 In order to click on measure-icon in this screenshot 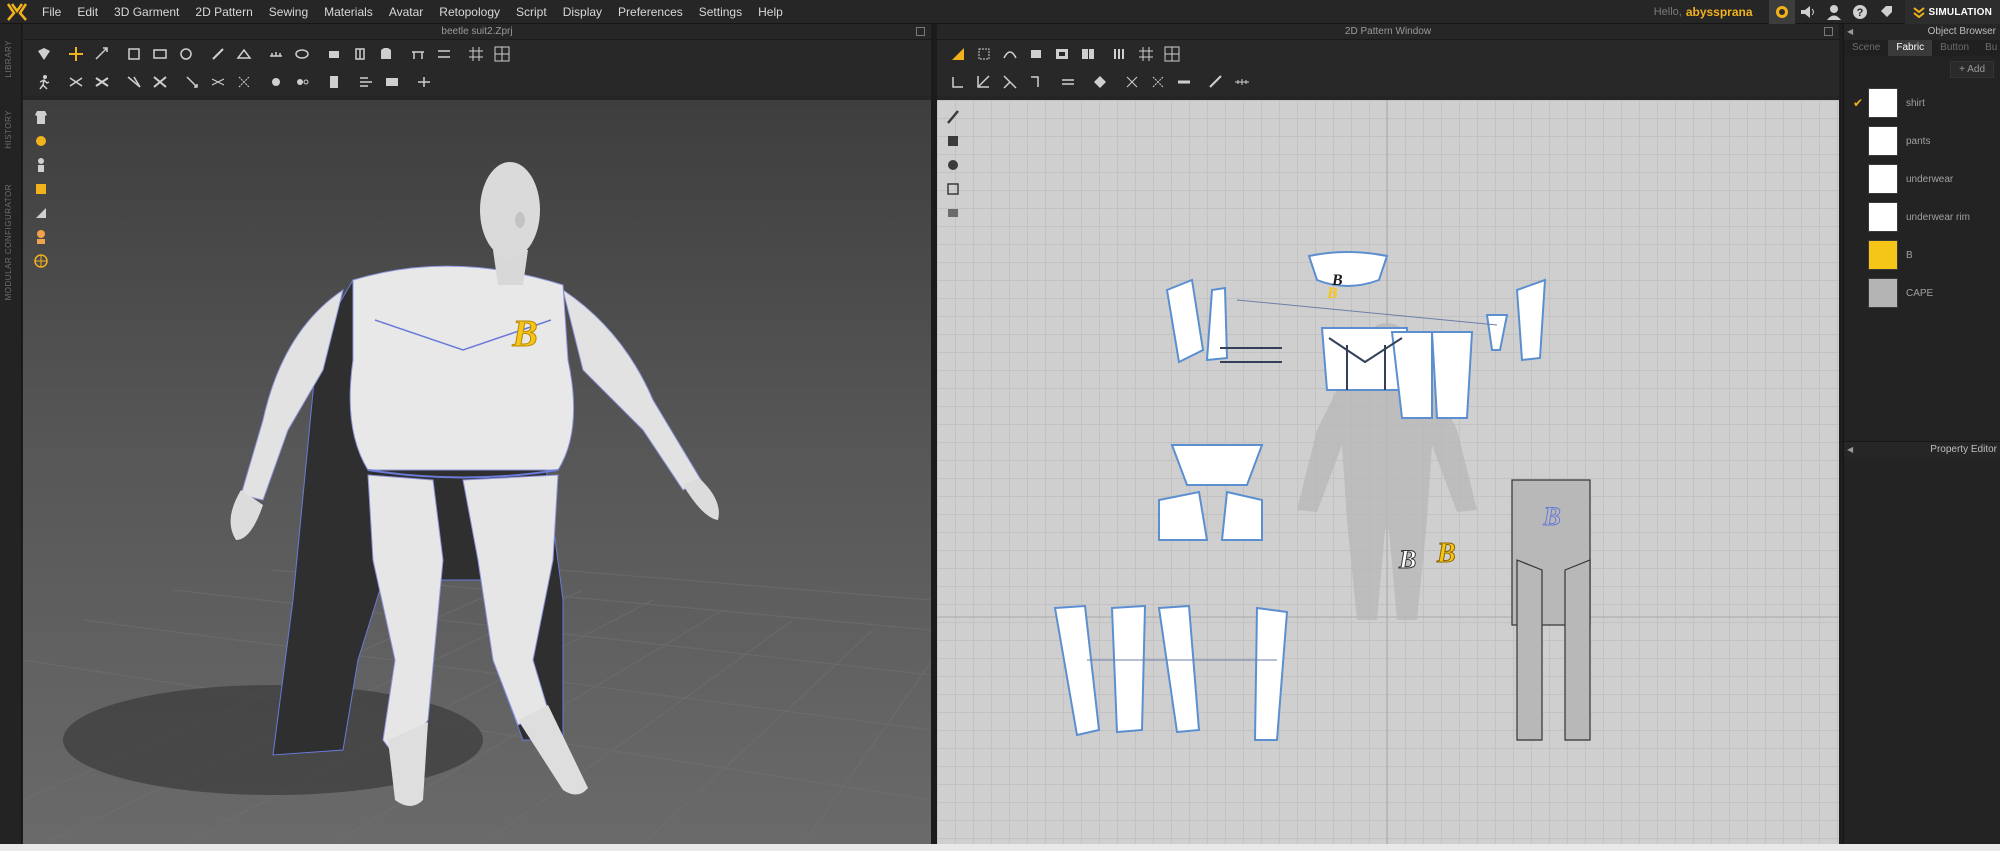, I will do `click(276, 54)`.